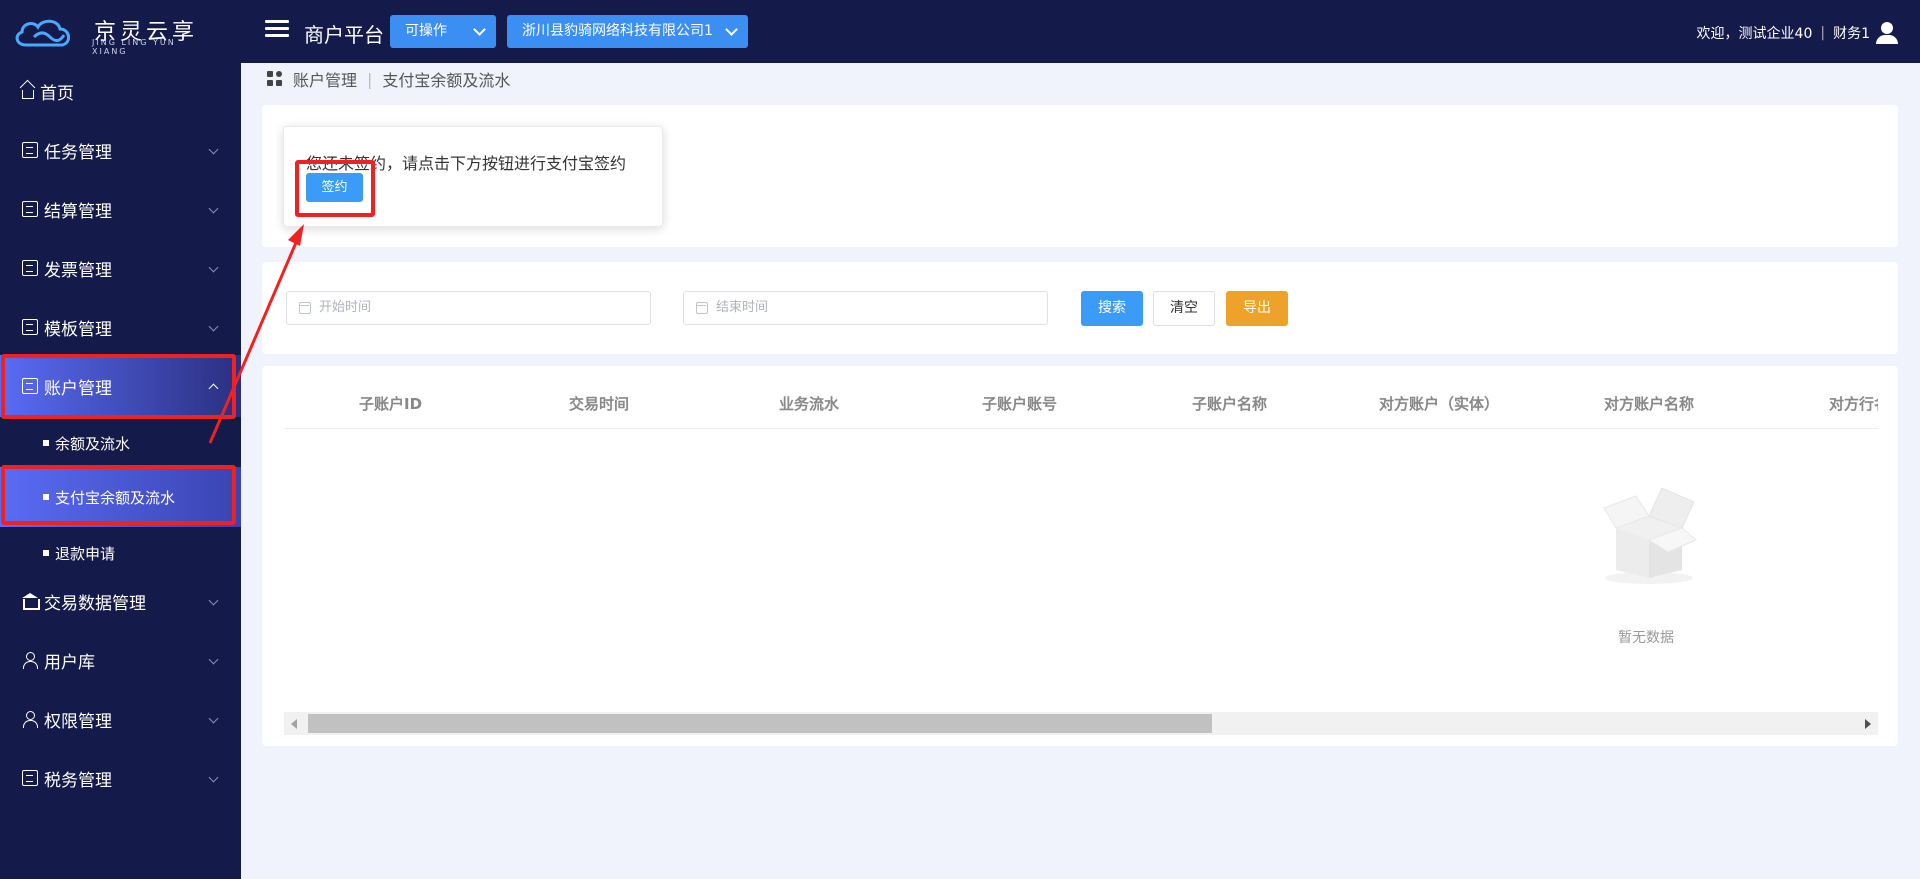 The image size is (1920, 879). Describe the element at coordinates (617, 31) in the screenshot. I see `company-dropdown-label: 浙川县豹骑网络科技有限公司1` at that location.